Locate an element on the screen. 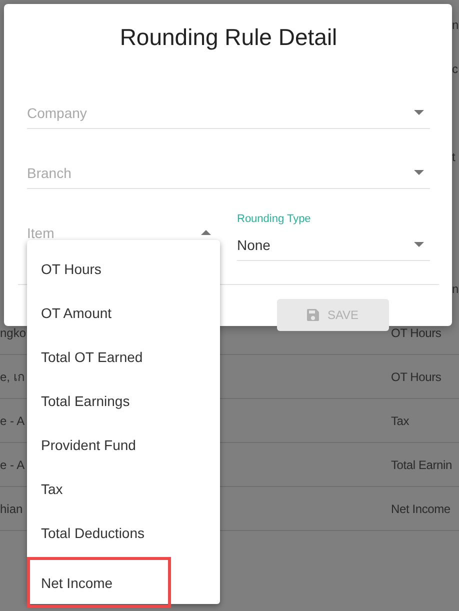 The height and width of the screenshot is (611, 459). menu-item: Net Income is located at coordinates (99, 582).